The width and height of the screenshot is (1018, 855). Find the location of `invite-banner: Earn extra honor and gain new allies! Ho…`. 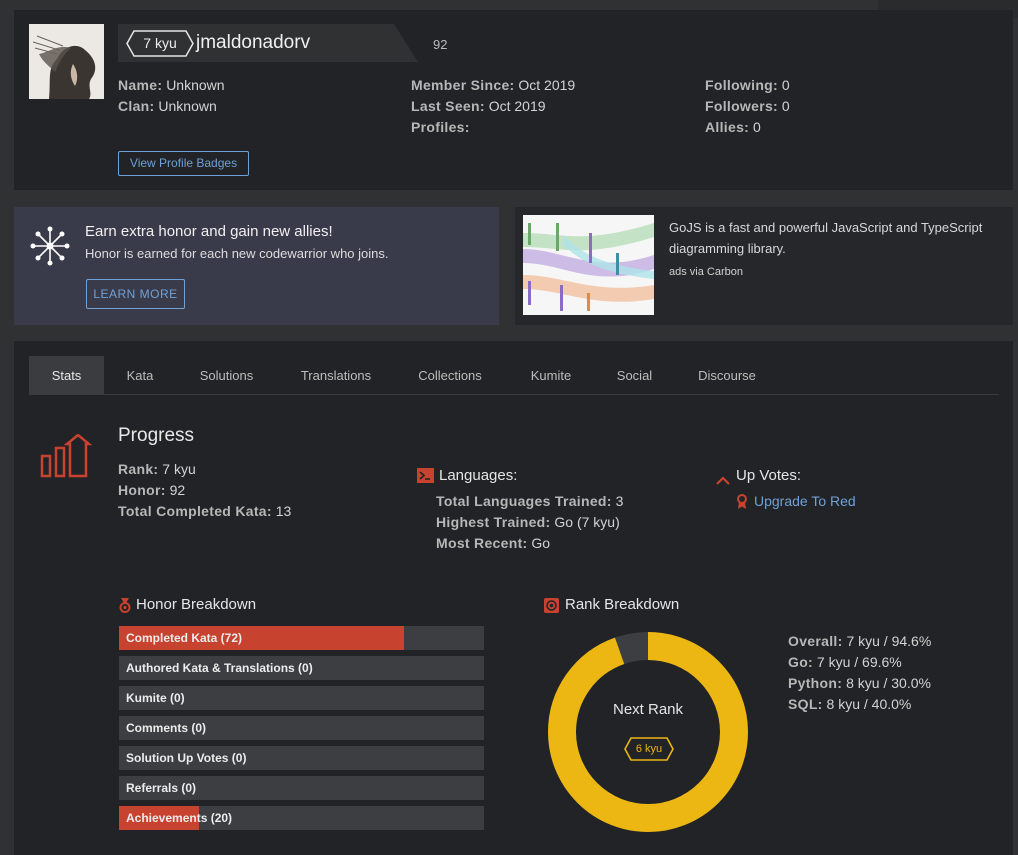

invite-banner: Earn extra honor and gain new allies! Ho… is located at coordinates (256, 266).